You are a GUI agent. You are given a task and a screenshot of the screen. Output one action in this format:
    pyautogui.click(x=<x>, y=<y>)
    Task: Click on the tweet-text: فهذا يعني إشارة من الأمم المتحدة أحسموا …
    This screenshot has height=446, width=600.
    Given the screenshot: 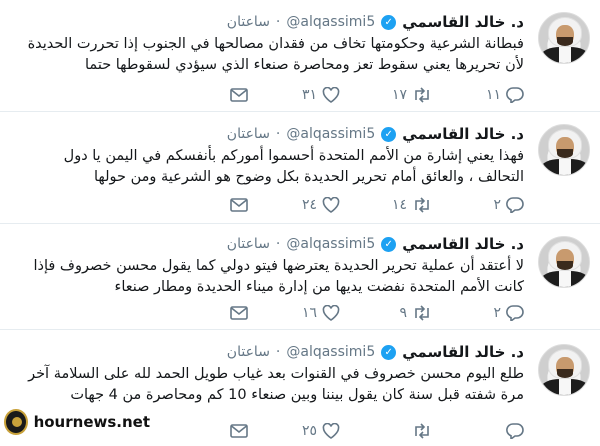 What is the action you would take?
    pyautogui.click(x=264, y=167)
    